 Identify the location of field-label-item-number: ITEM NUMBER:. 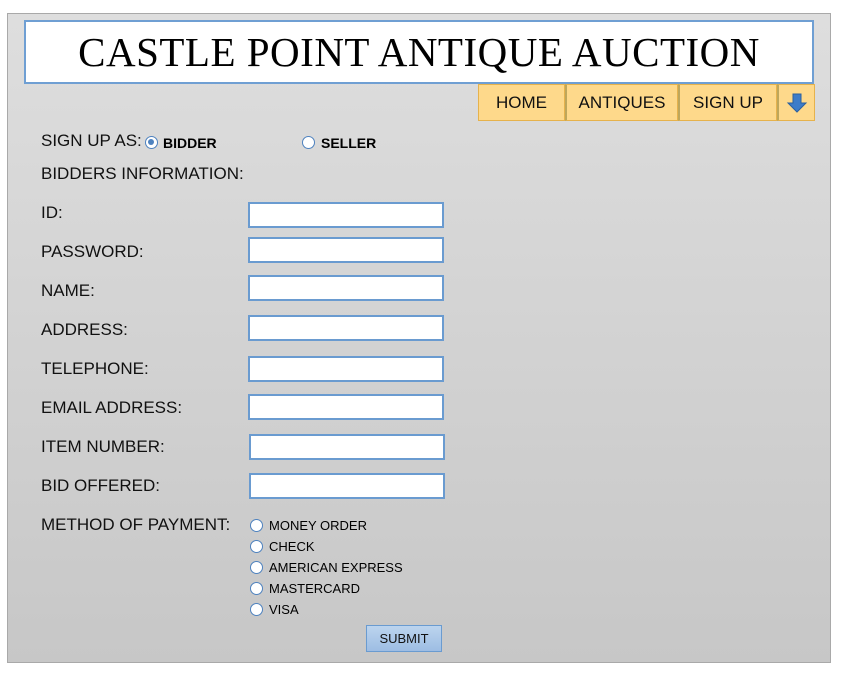
(103, 446).